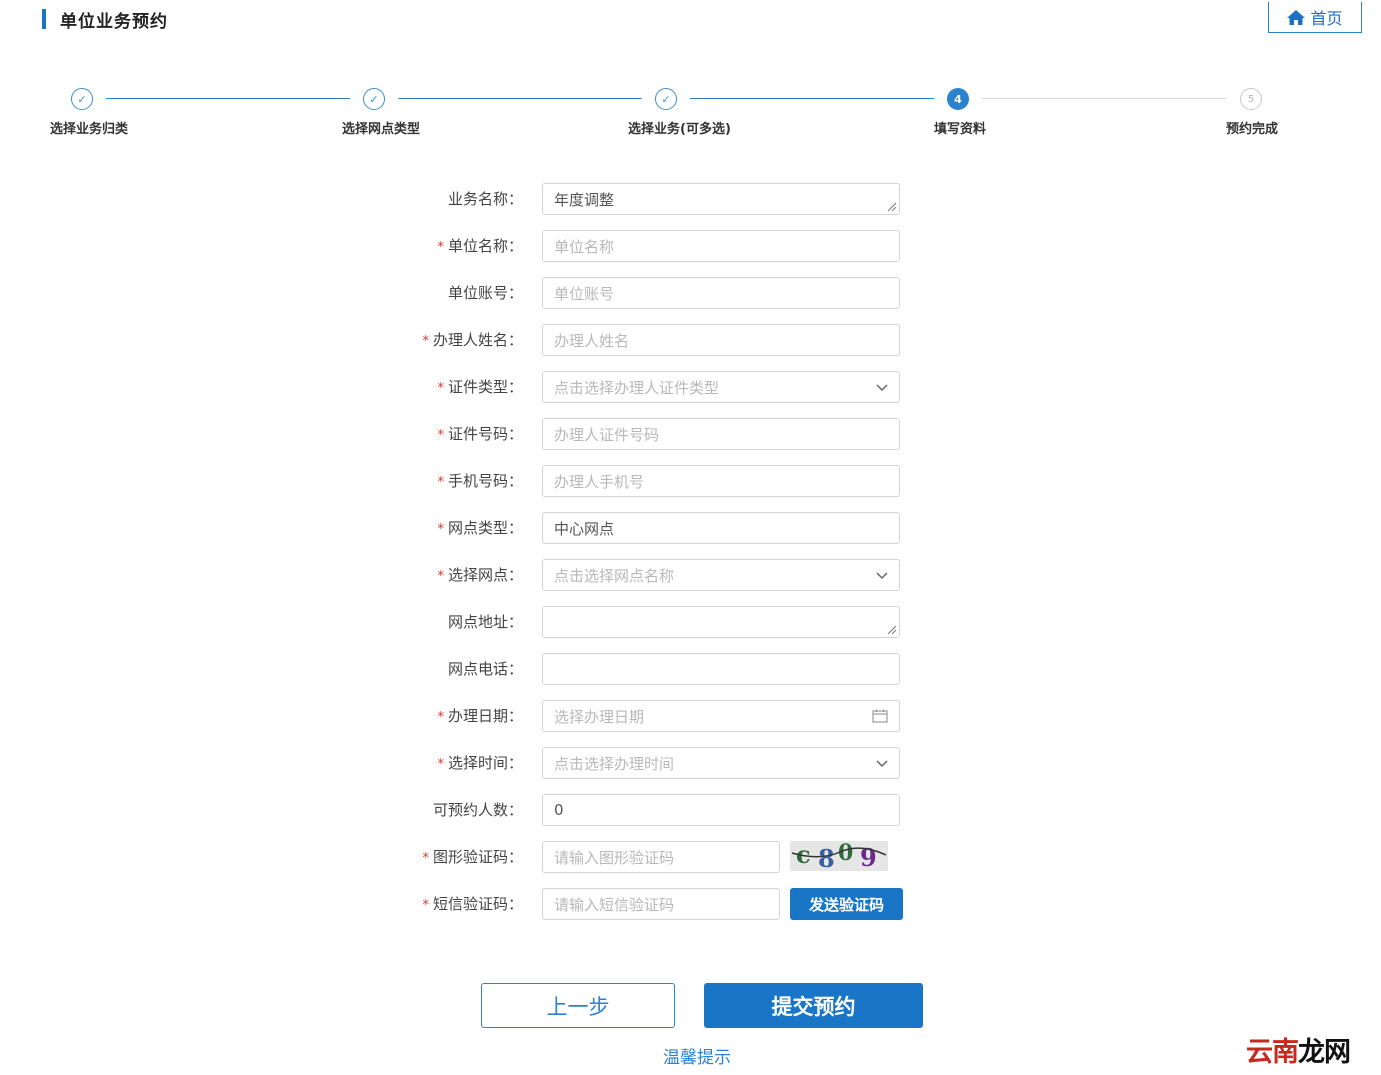 This screenshot has width=1381, height=1075. I want to click on step-2-label: 选择网点类型, so click(381, 129).